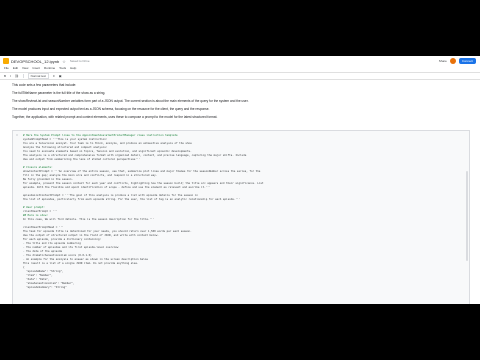 This screenshot has height=360, width=480. I want to click on avatar, so click(452, 61).